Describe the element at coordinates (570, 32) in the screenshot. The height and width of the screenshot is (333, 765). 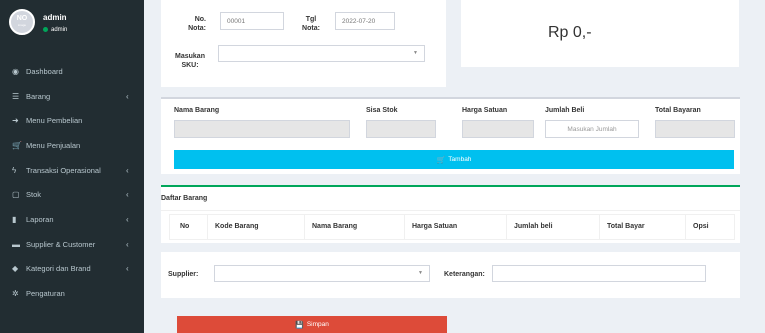
I see `grand-total: Rp 0,-` at that location.